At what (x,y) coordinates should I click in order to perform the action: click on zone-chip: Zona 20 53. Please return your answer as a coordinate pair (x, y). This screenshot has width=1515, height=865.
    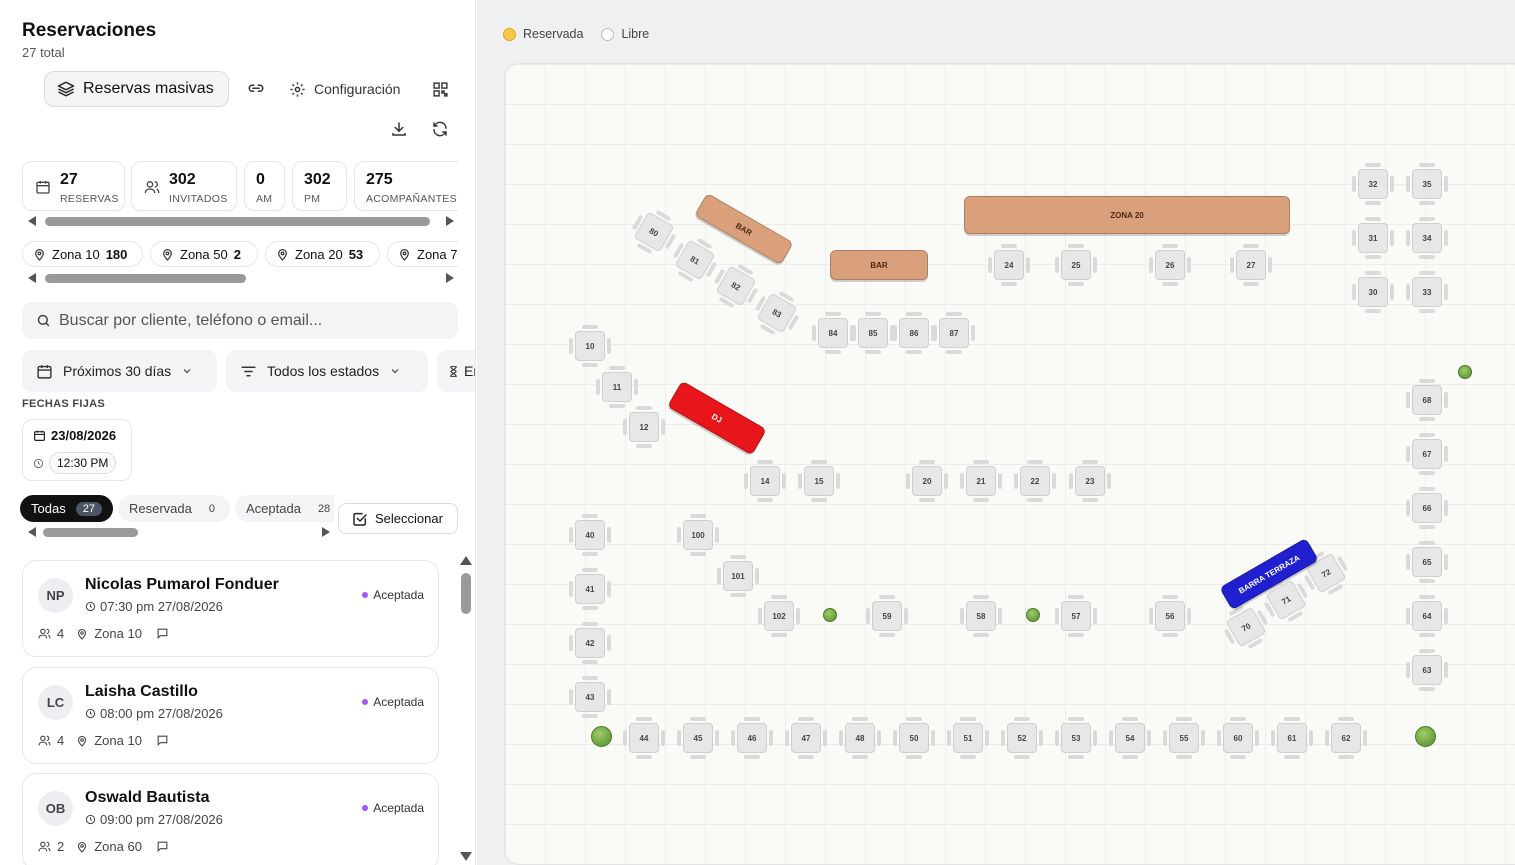
    Looking at the image, I should click on (322, 254).